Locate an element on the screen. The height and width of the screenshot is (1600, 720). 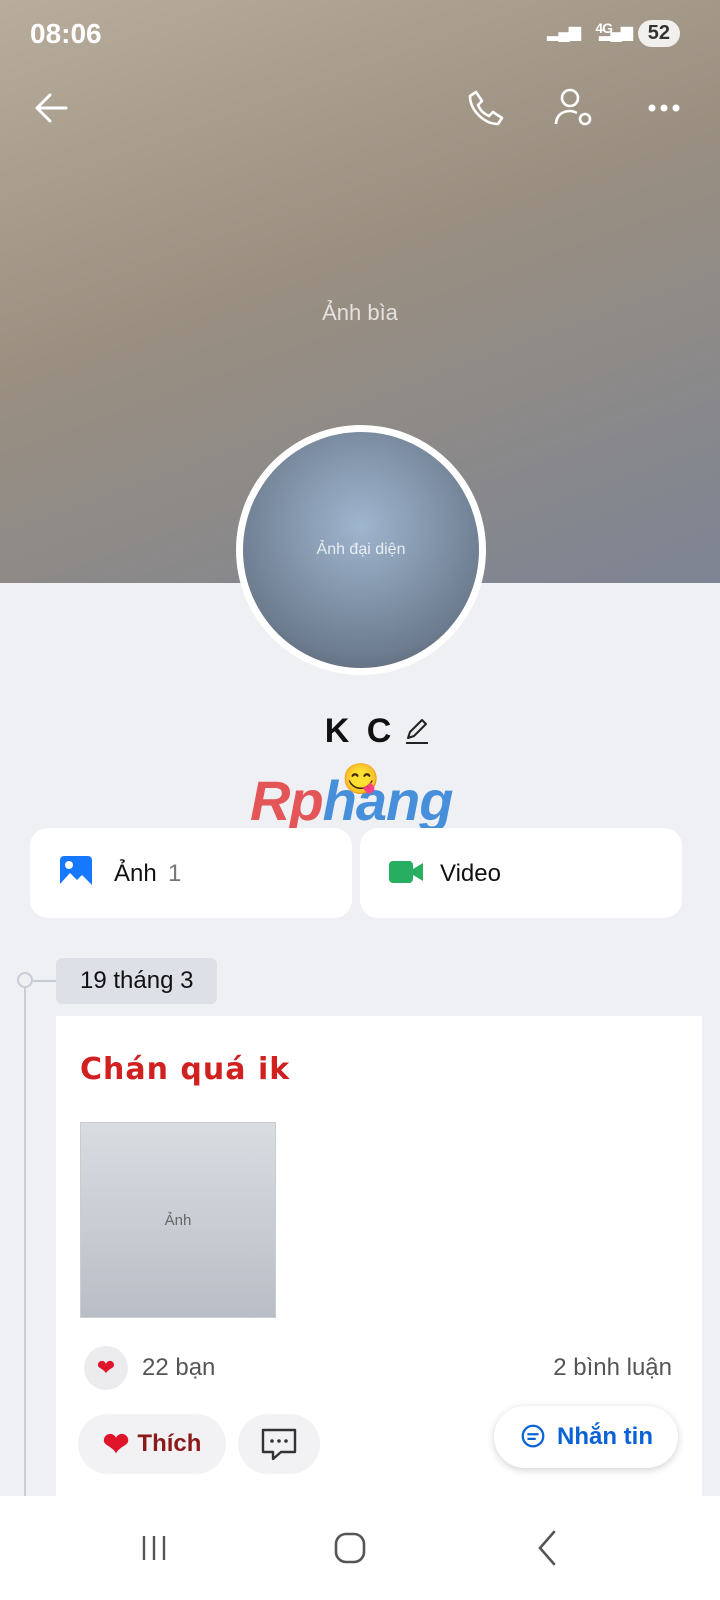
profile-name: K C is located at coordinates (360, 731).